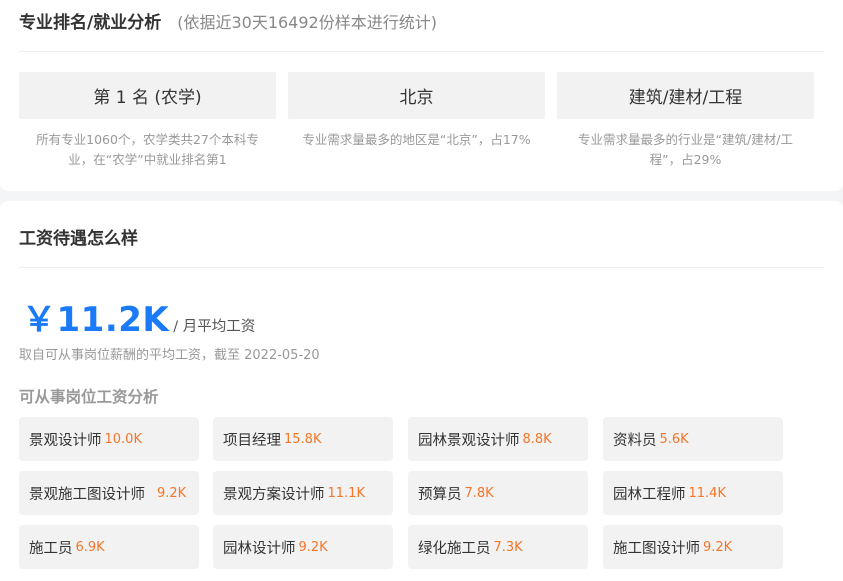 The height and width of the screenshot is (581, 843). Describe the element at coordinates (649, 494) in the screenshot. I see `job-name: 园林工程师` at that location.